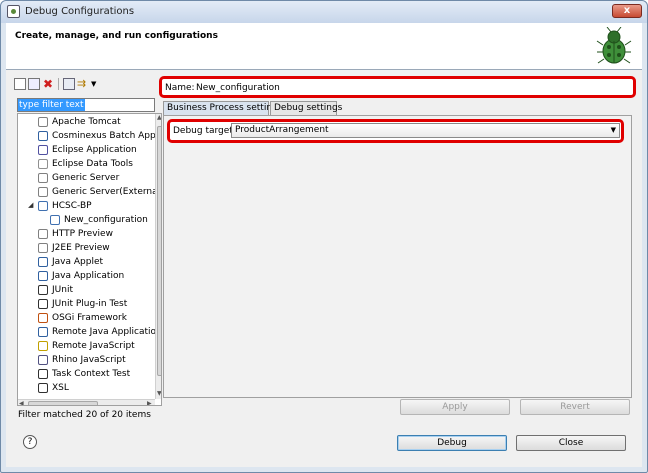  Describe the element at coordinates (411, 88) in the screenshot. I see `name-field: New_configuration` at that location.